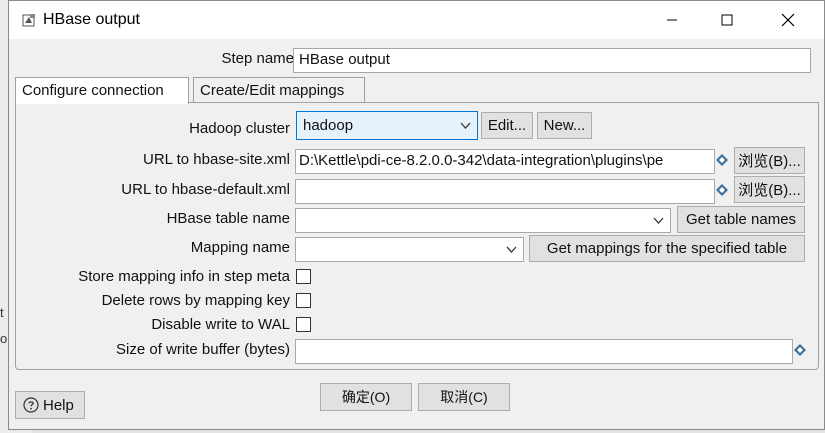 Image resolution: width=825 pixels, height=433 pixels. I want to click on step-name-label: Step name, so click(257, 58).